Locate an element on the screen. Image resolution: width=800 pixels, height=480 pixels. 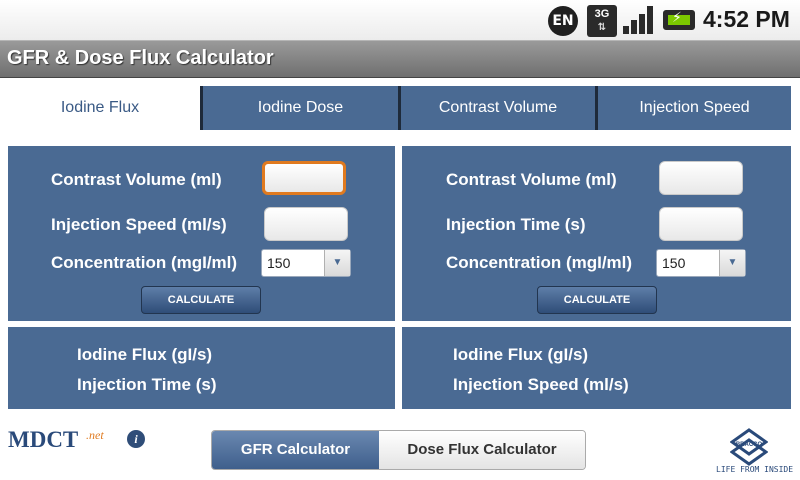
language-indicator: EN is located at coordinates (563, 21).